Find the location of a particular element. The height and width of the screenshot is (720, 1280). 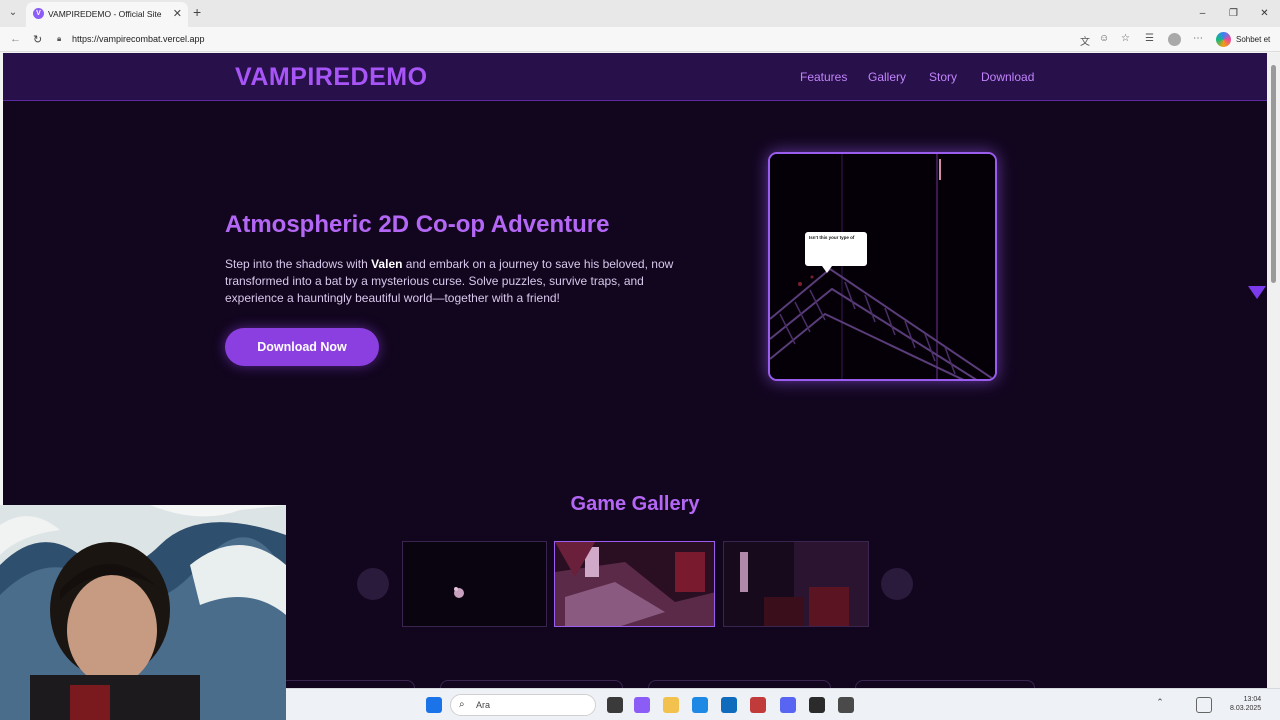

steam-icon is located at coordinates (817, 705).